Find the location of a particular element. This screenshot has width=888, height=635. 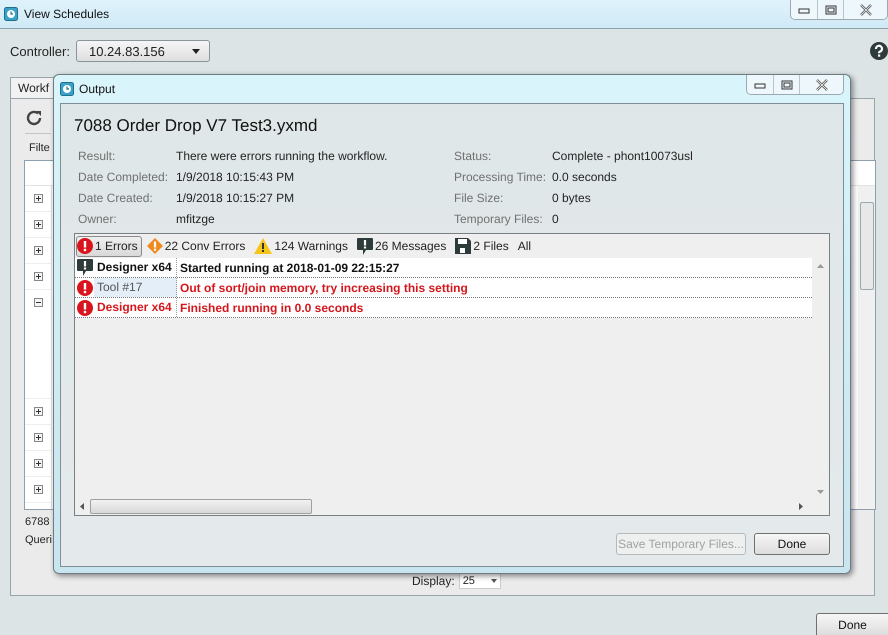

vertical-scrollbar is located at coordinates (866, 347).